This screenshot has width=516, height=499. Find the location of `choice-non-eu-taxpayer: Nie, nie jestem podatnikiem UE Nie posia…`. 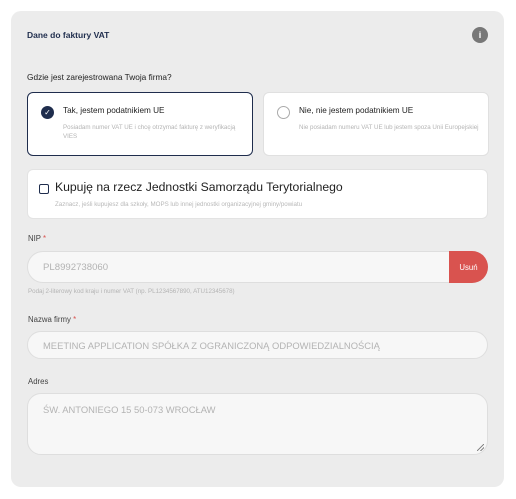

choice-non-eu-taxpayer: Nie, nie jestem podatnikiem UE Nie posia… is located at coordinates (376, 124).